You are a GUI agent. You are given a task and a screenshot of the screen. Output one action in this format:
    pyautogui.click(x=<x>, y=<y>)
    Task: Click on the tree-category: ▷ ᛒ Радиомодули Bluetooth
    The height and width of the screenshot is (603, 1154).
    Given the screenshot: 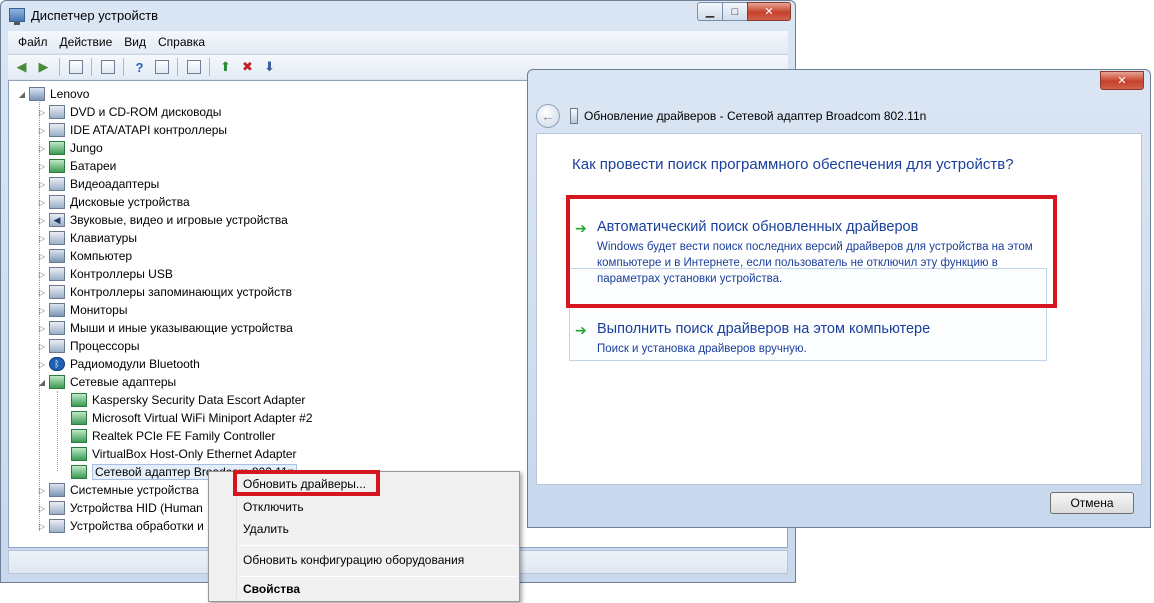 What is the action you would take?
    pyautogui.click(x=118, y=364)
    